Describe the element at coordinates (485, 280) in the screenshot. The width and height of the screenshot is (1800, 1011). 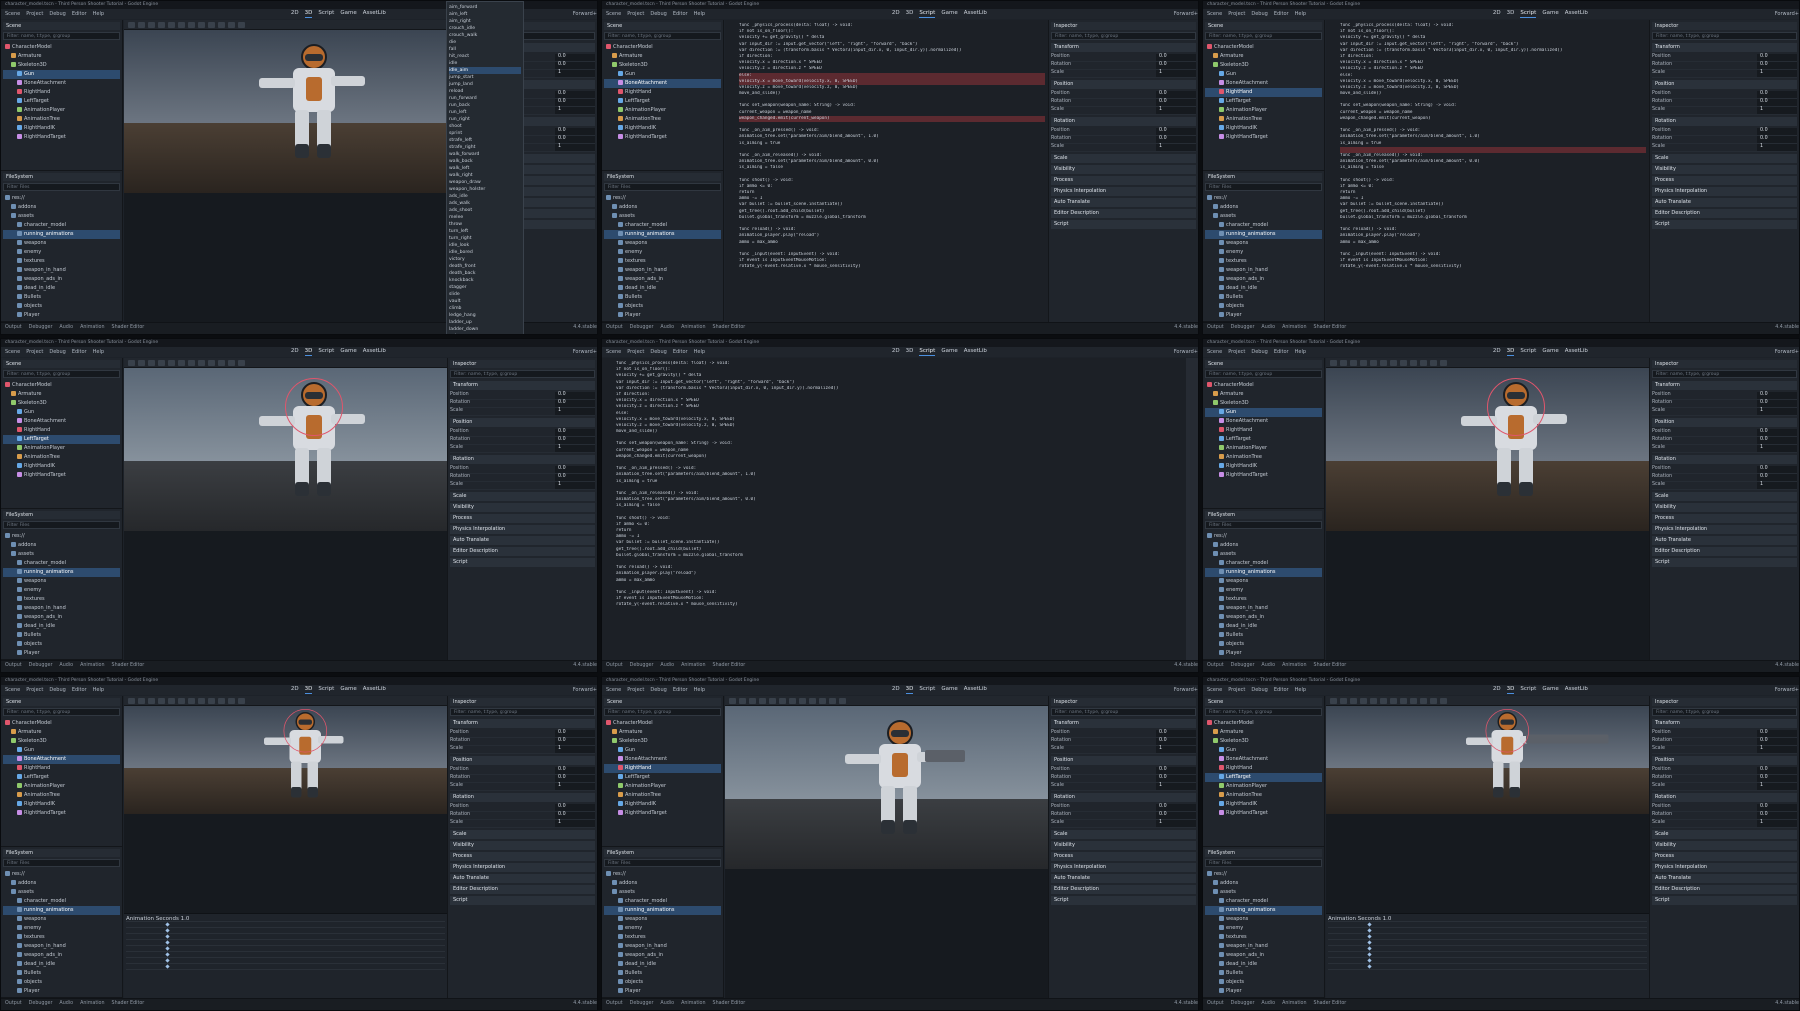
I see `dropdown-item: knockback` at that location.